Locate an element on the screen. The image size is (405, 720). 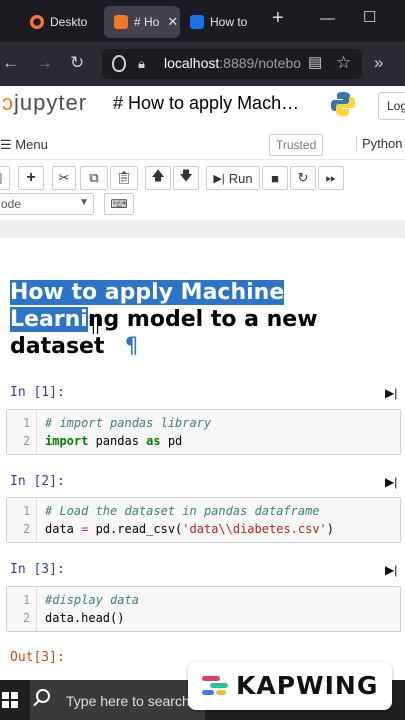
back-icon: ← is located at coordinates (10, 63).